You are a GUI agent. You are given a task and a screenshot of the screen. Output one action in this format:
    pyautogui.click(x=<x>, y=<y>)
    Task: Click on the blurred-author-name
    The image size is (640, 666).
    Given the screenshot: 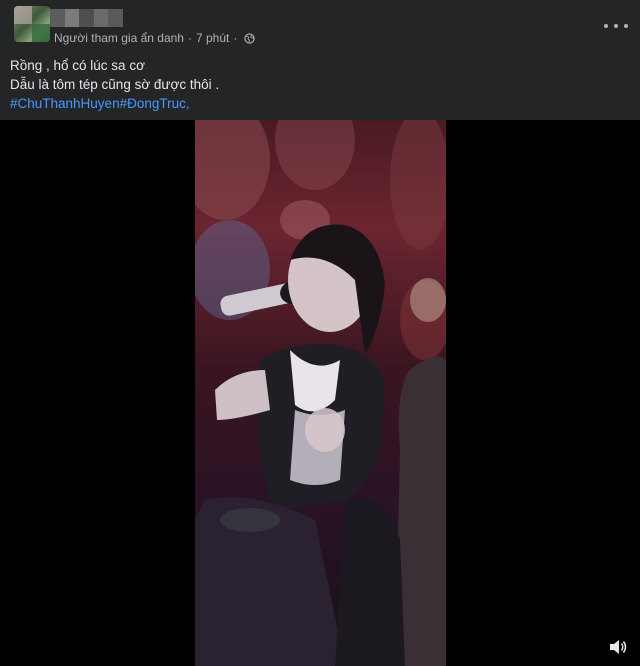 What is the action you would take?
    pyautogui.click(x=86, y=18)
    